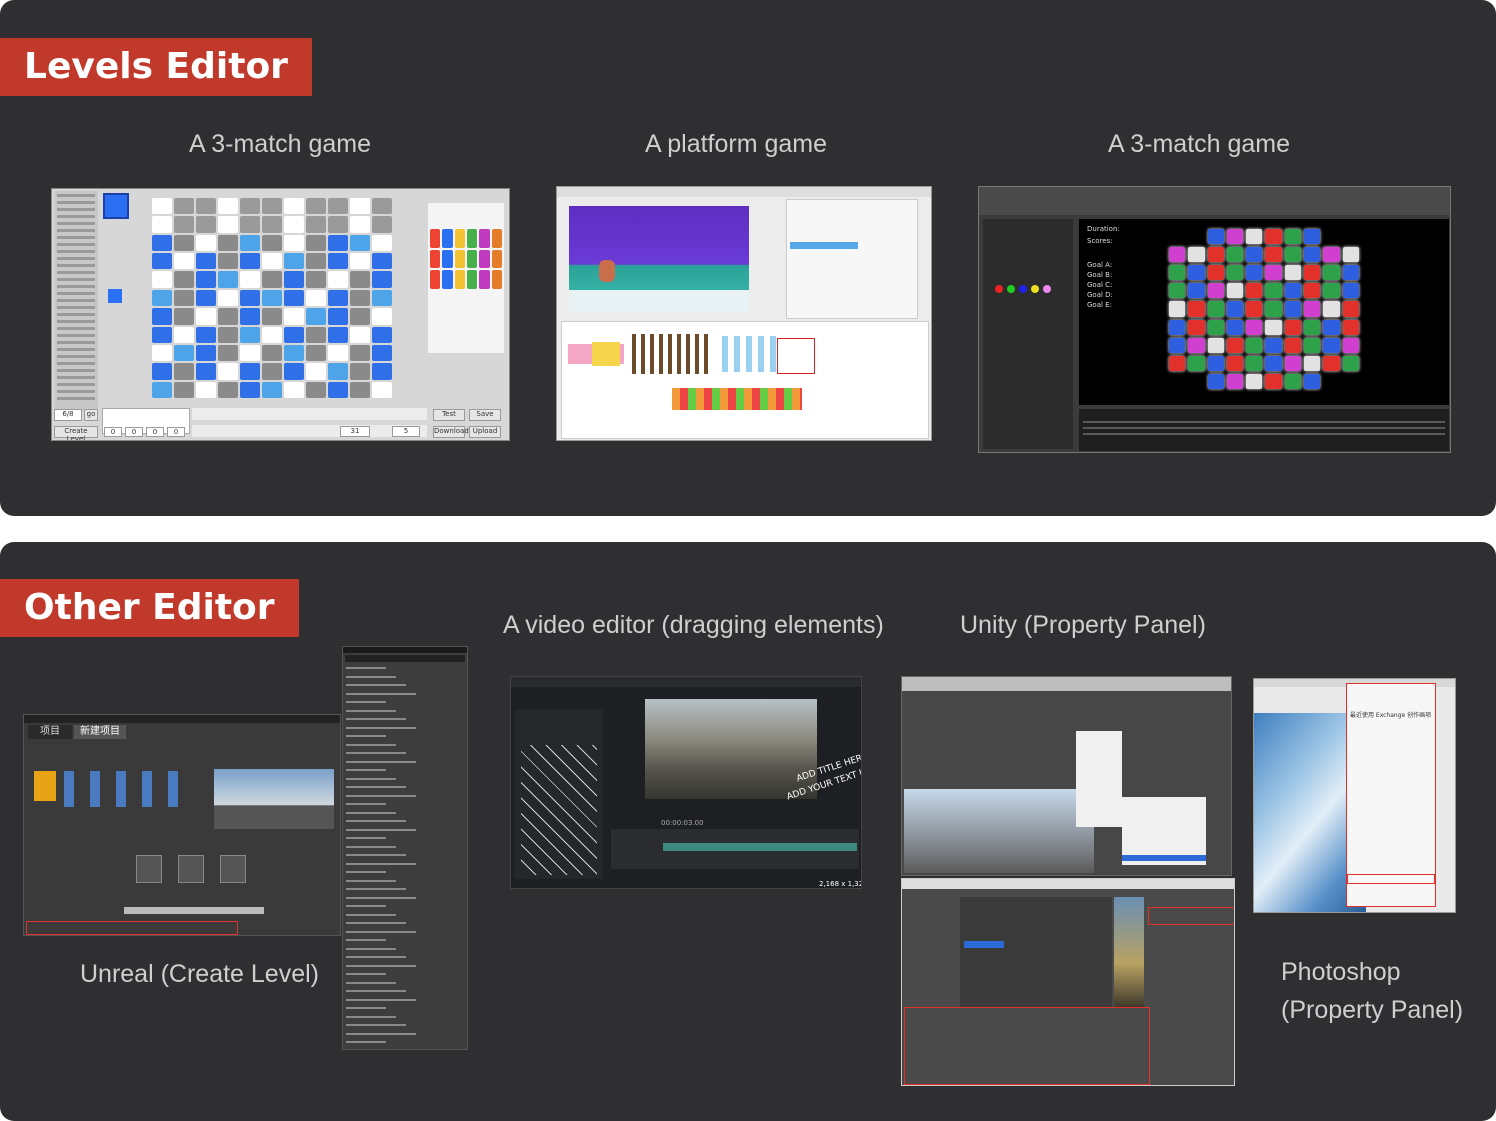 The width and height of the screenshot is (1496, 1121). I want to click on unity-build-settings, so click(1036, 952).